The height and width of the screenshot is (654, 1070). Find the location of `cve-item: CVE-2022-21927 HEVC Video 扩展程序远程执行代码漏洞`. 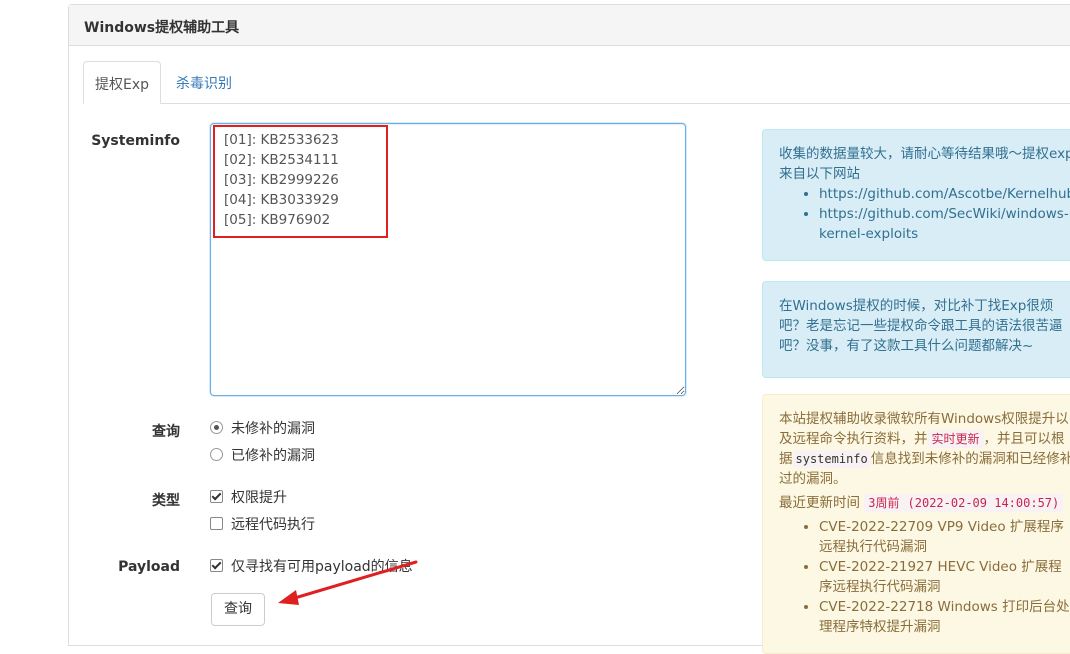

cve-item: CVE-2022-21927 HEVC Video 扩展程序远程执行代码漏洞 is located at coordinates (944, 577).